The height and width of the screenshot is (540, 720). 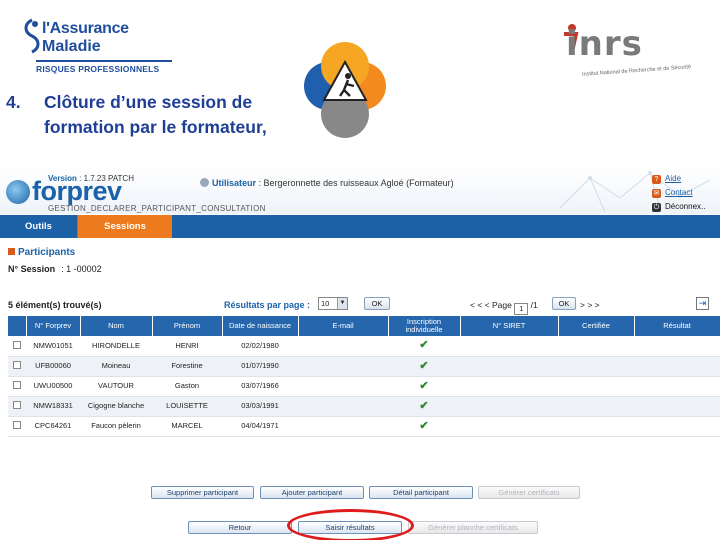 I want to click on pager-prev: < < < Page, so click(x=491, y=305).